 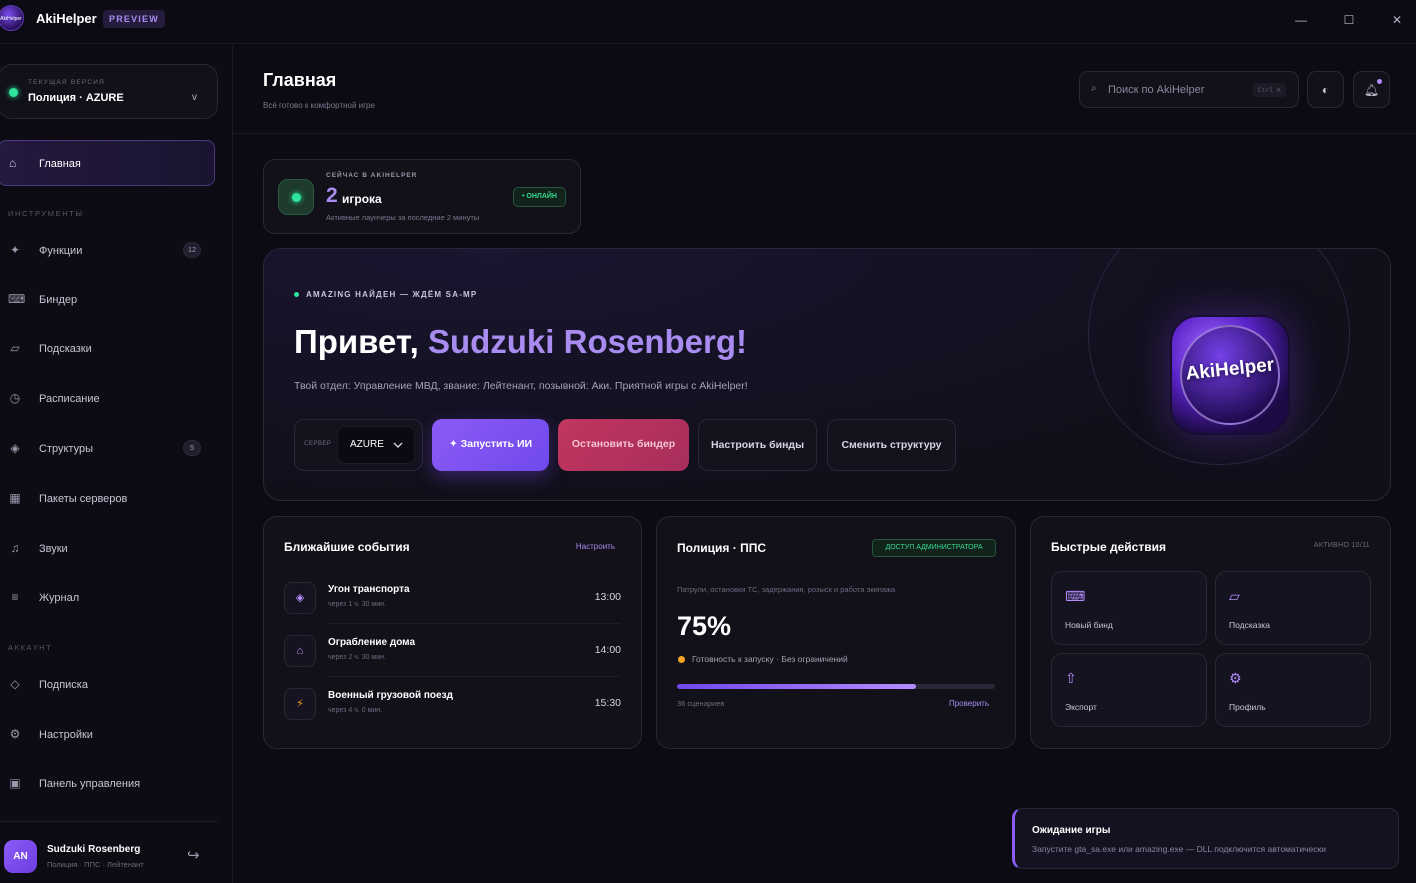 I want to click on configure-binds-button: Настроить бинды, so click(x=757, y=445).